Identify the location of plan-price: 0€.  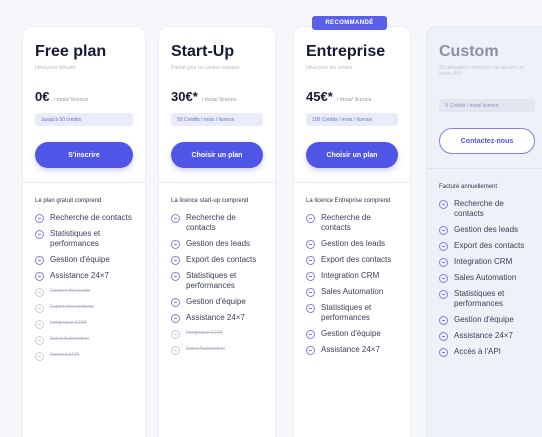
(42, 96).